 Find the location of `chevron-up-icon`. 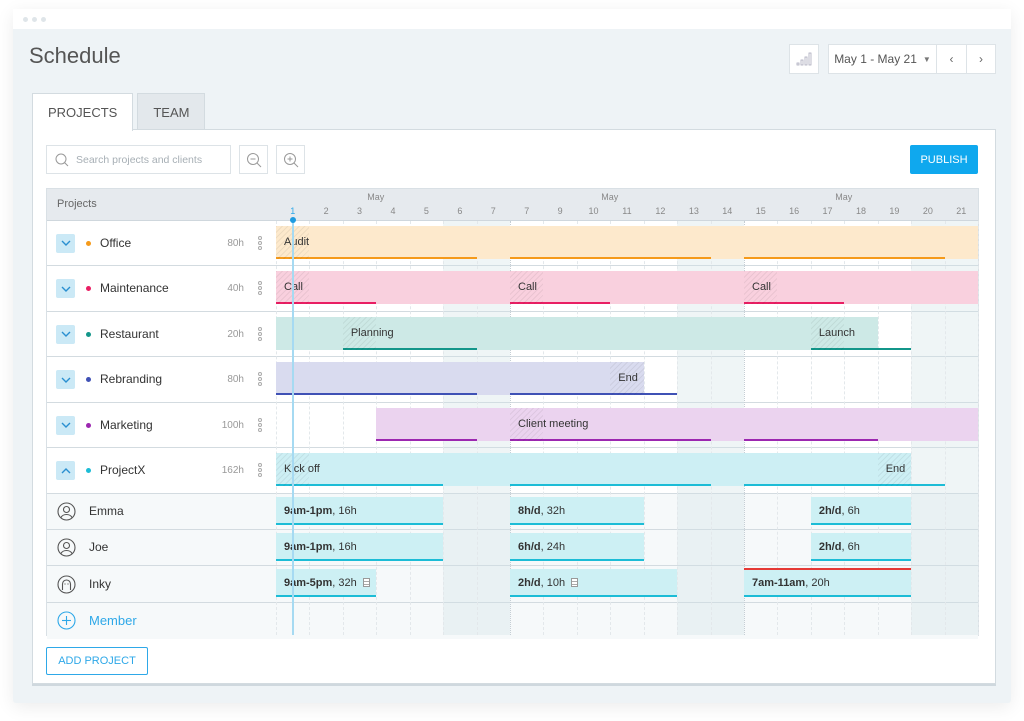

chevron-up-icon is located at coordinates (65, 470).